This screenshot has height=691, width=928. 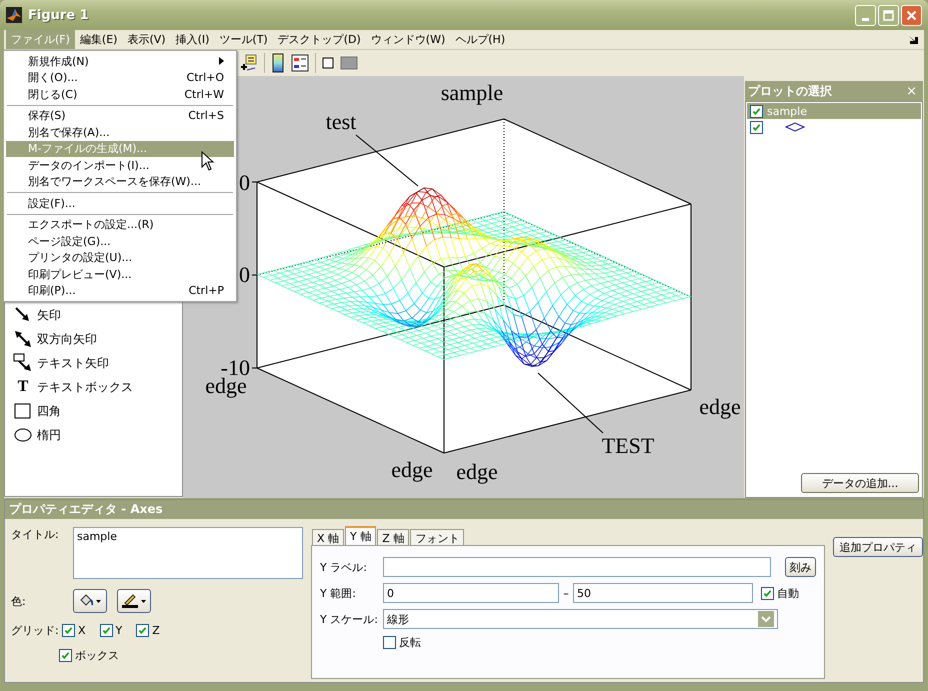 I want to click on palette-label: 矢印, so click(x=49, y=315).